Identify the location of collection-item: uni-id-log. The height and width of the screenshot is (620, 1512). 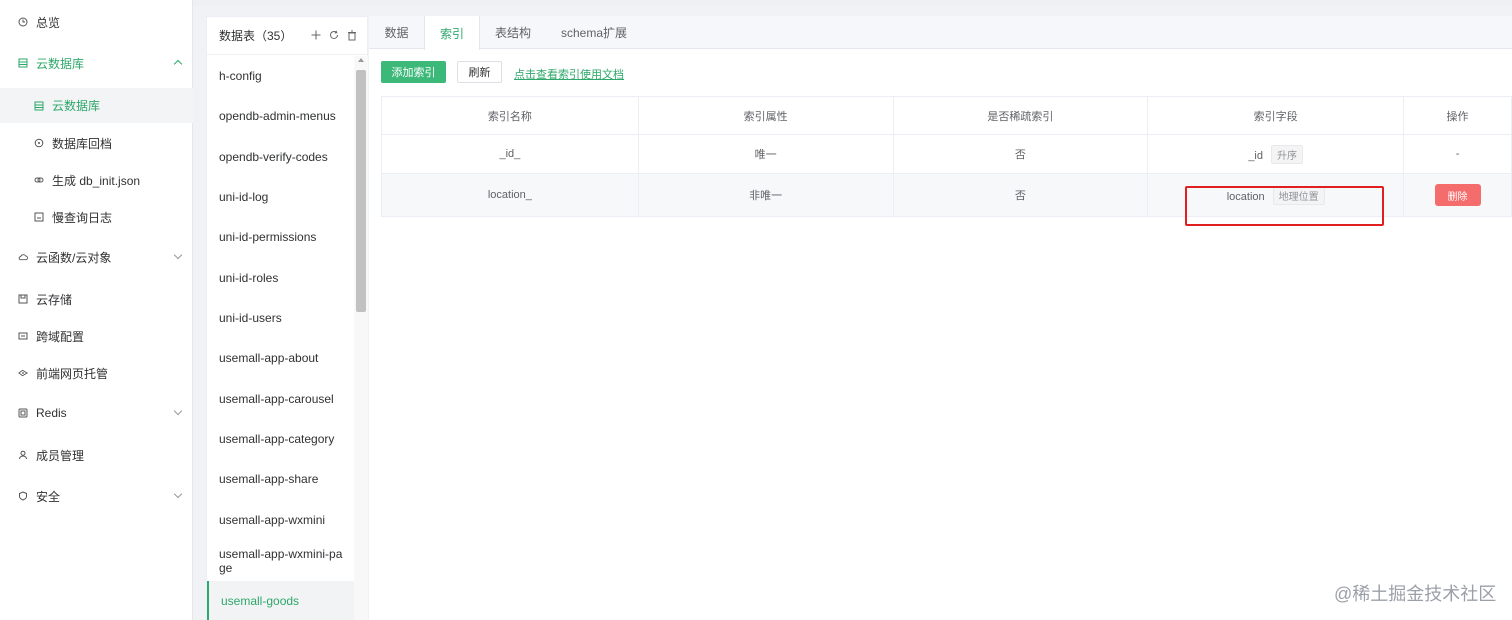
(281, 197).